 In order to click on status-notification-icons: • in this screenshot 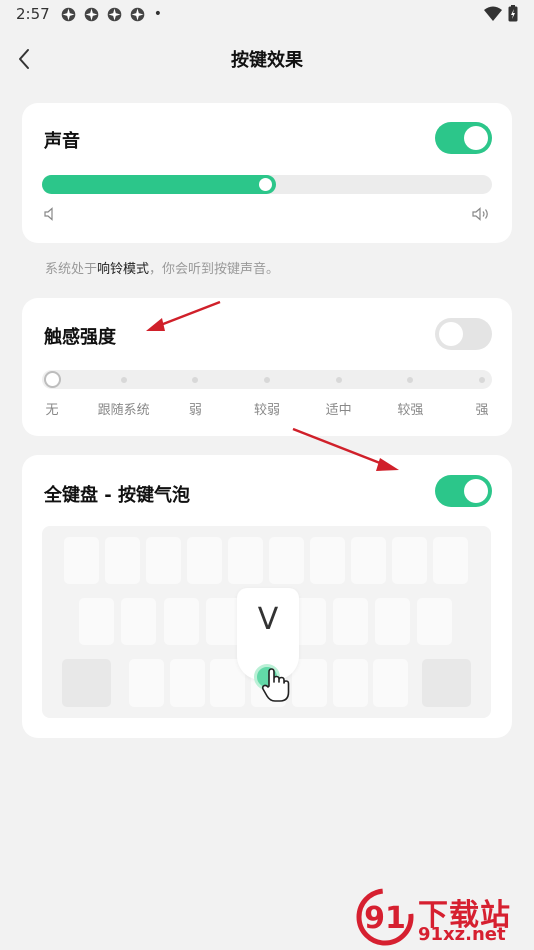, I will do `click(111, 14)`.